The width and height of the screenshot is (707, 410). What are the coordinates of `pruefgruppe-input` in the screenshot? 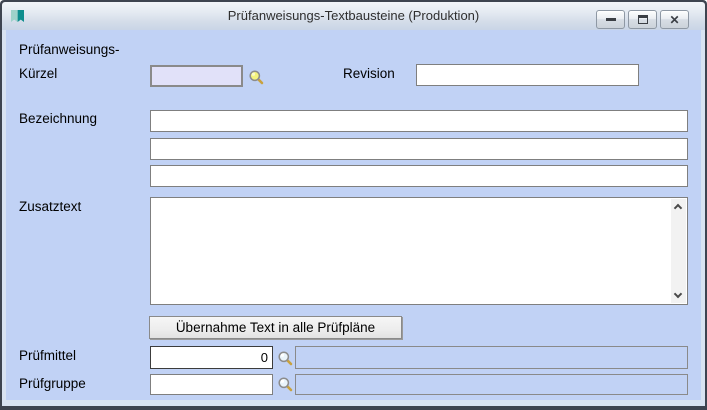 It's located at (211, 384).